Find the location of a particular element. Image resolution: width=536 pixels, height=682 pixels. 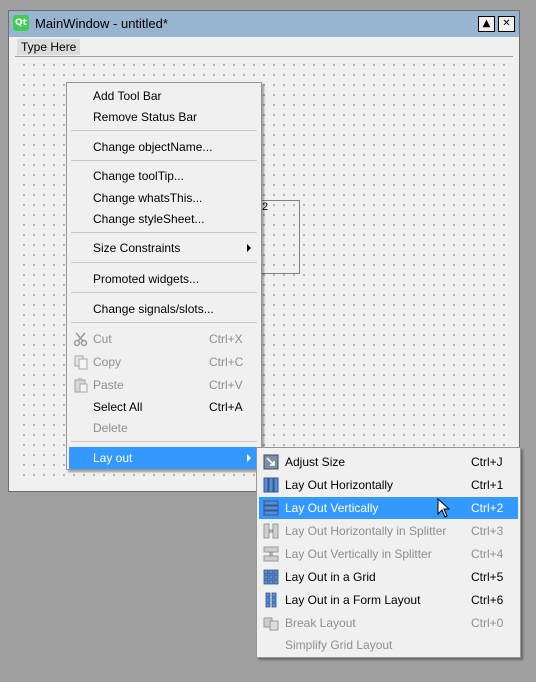

submenu-item-adjust-size: Adjust Size Ctrl+J is located at coordinates (388, 462).